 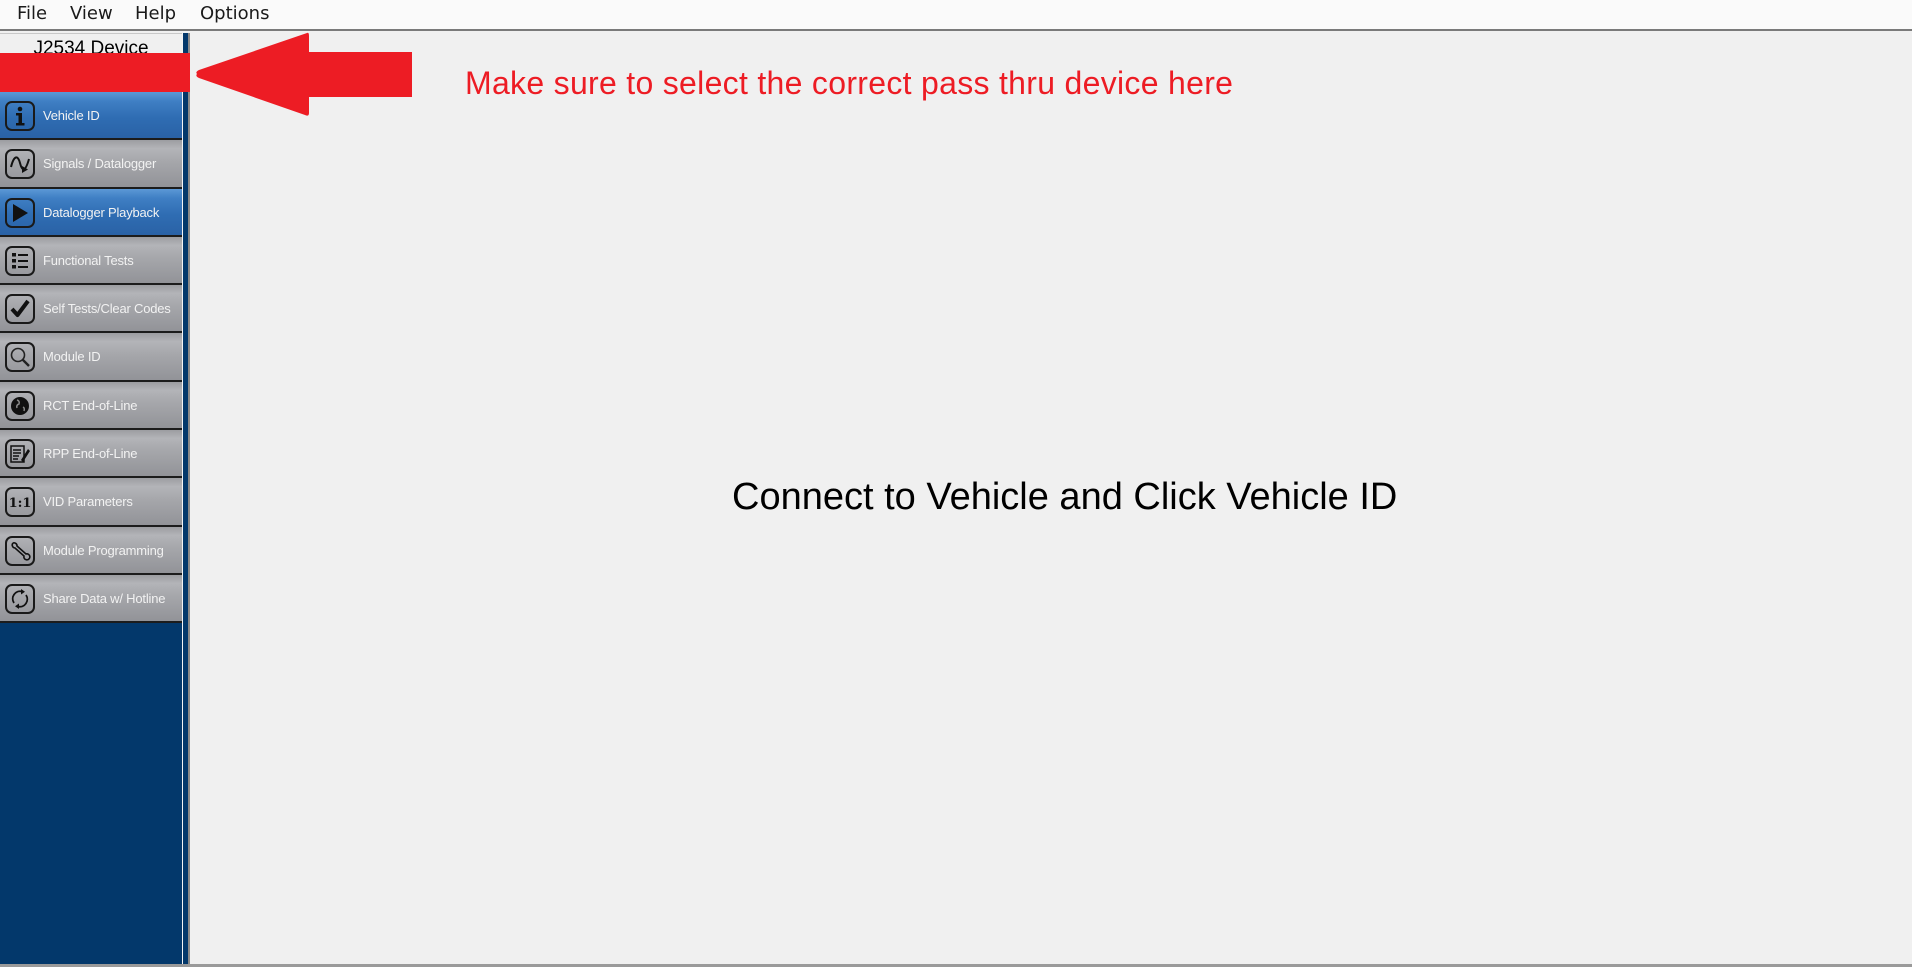 What do you see at coordinates (20, 598) in the screenshot?
I see `refresh-icon` at bounding box center [20, 598].